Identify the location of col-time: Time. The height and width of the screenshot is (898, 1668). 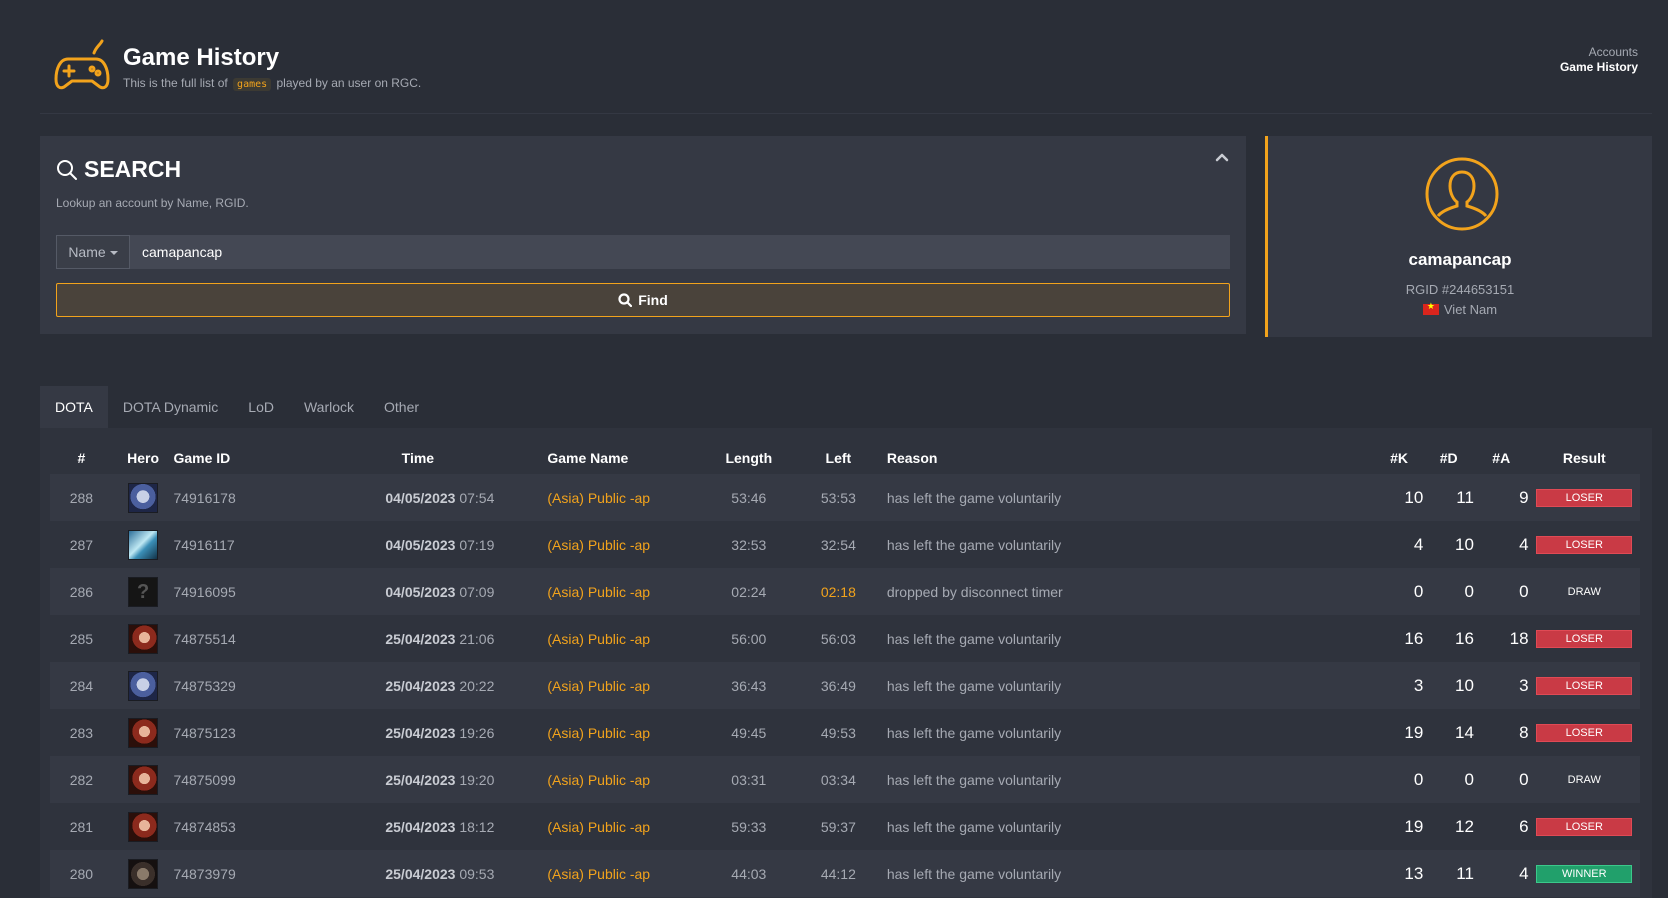
(417, 458).